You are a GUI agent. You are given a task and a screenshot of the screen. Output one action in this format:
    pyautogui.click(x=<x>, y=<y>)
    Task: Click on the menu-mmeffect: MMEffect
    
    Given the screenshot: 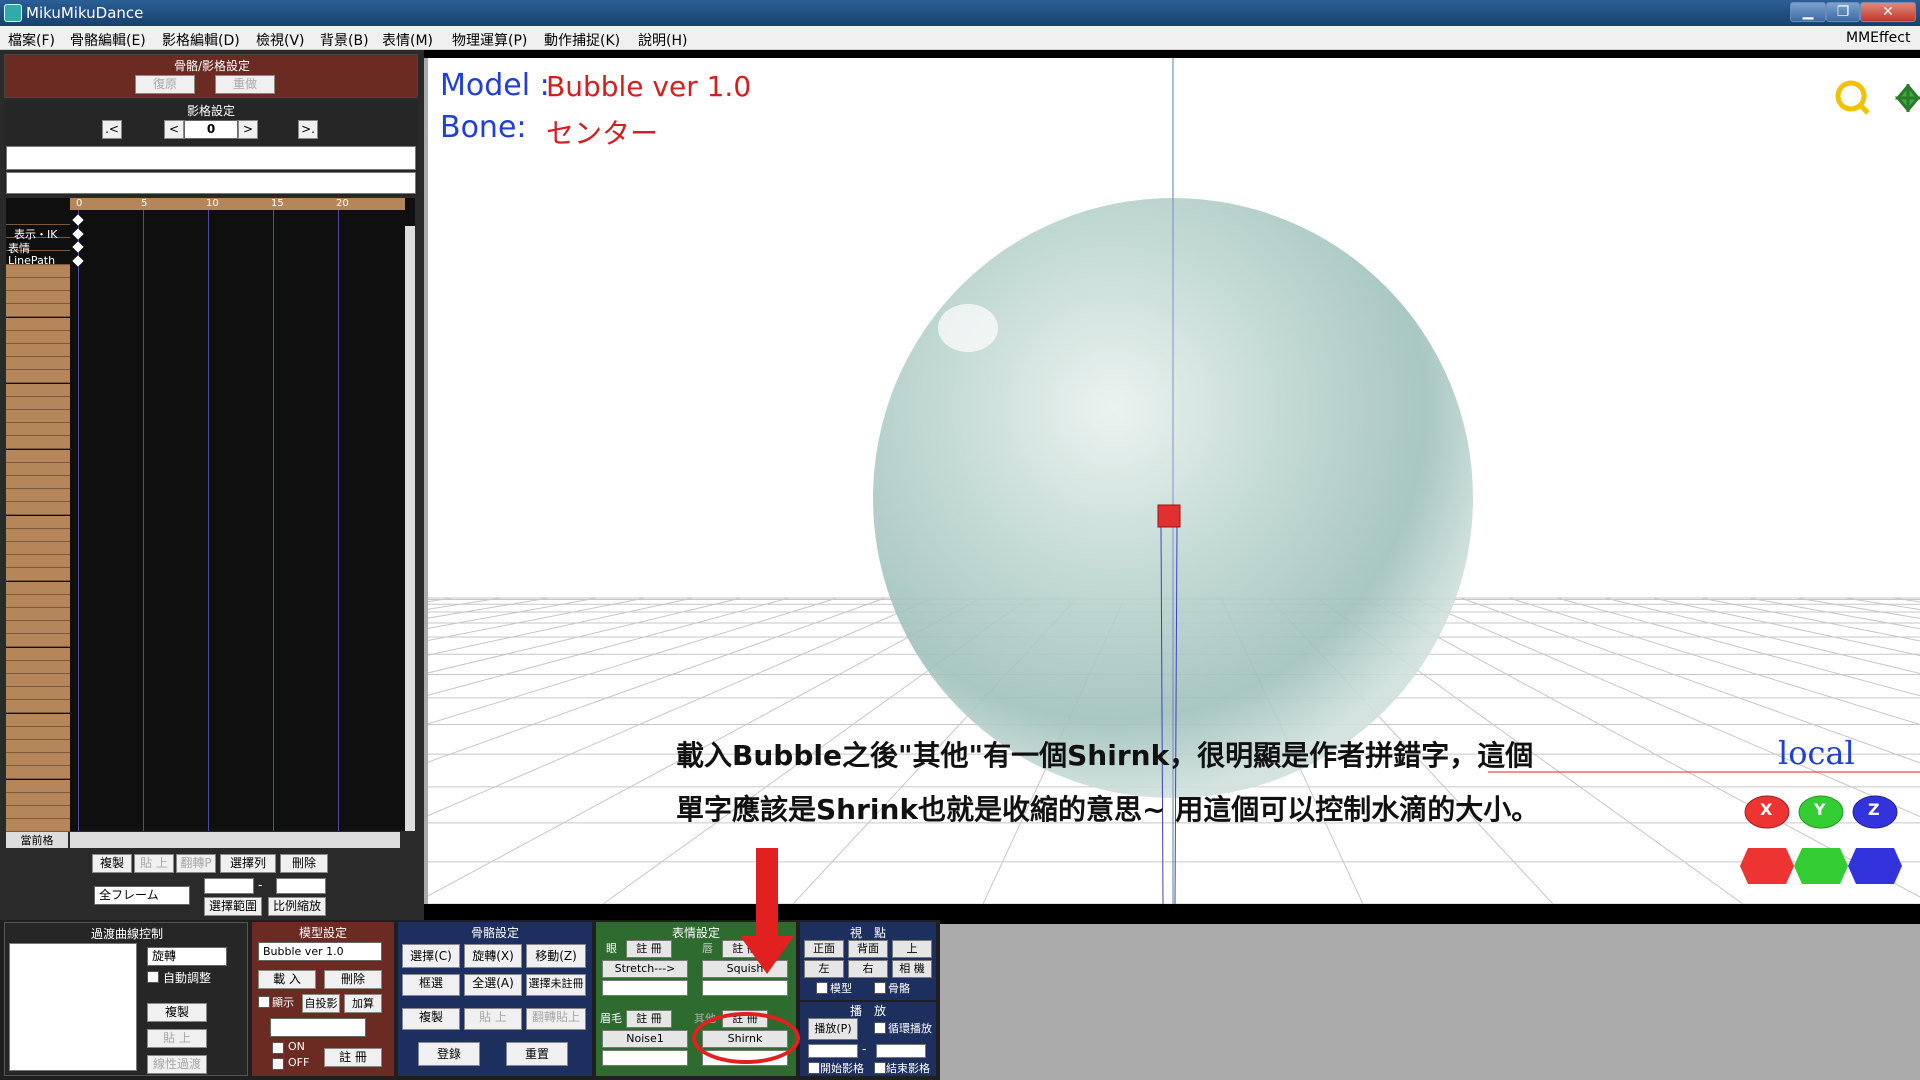 What is the action you would take?
    pyautogui.click(x=1878, y=38)
    